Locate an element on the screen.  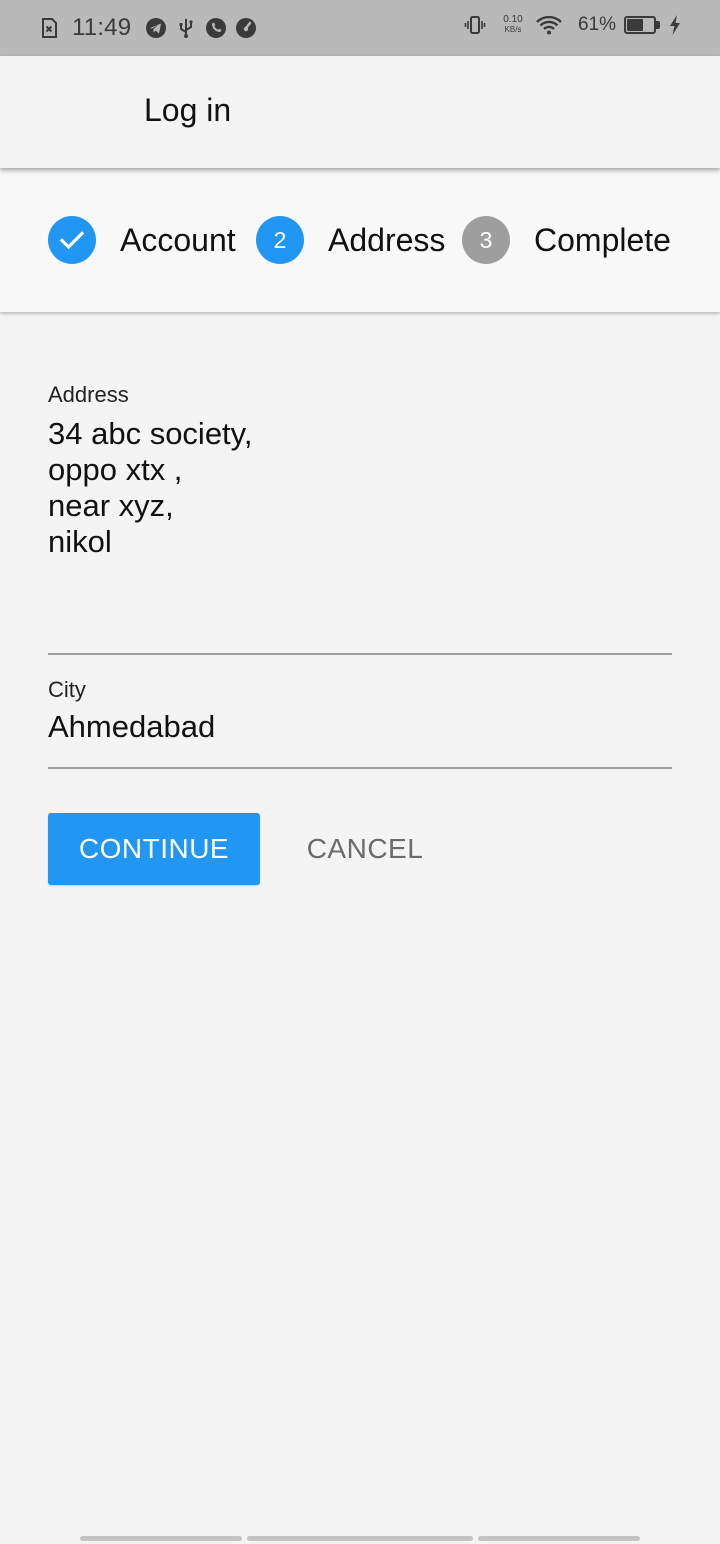
address-line: 34 abc society, is located at coordinates (150, 433).